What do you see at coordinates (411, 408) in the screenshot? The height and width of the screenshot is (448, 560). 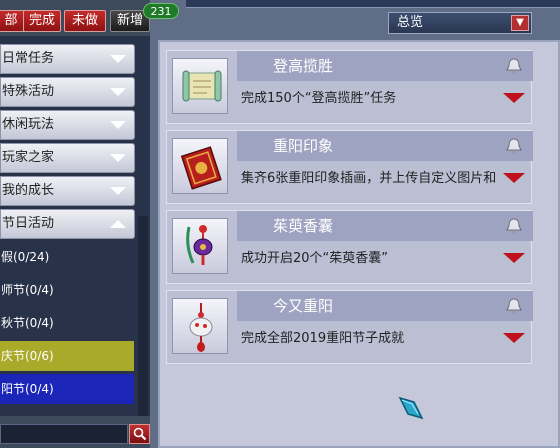 I see `cursor-icon` at bounding box center [411, 408].